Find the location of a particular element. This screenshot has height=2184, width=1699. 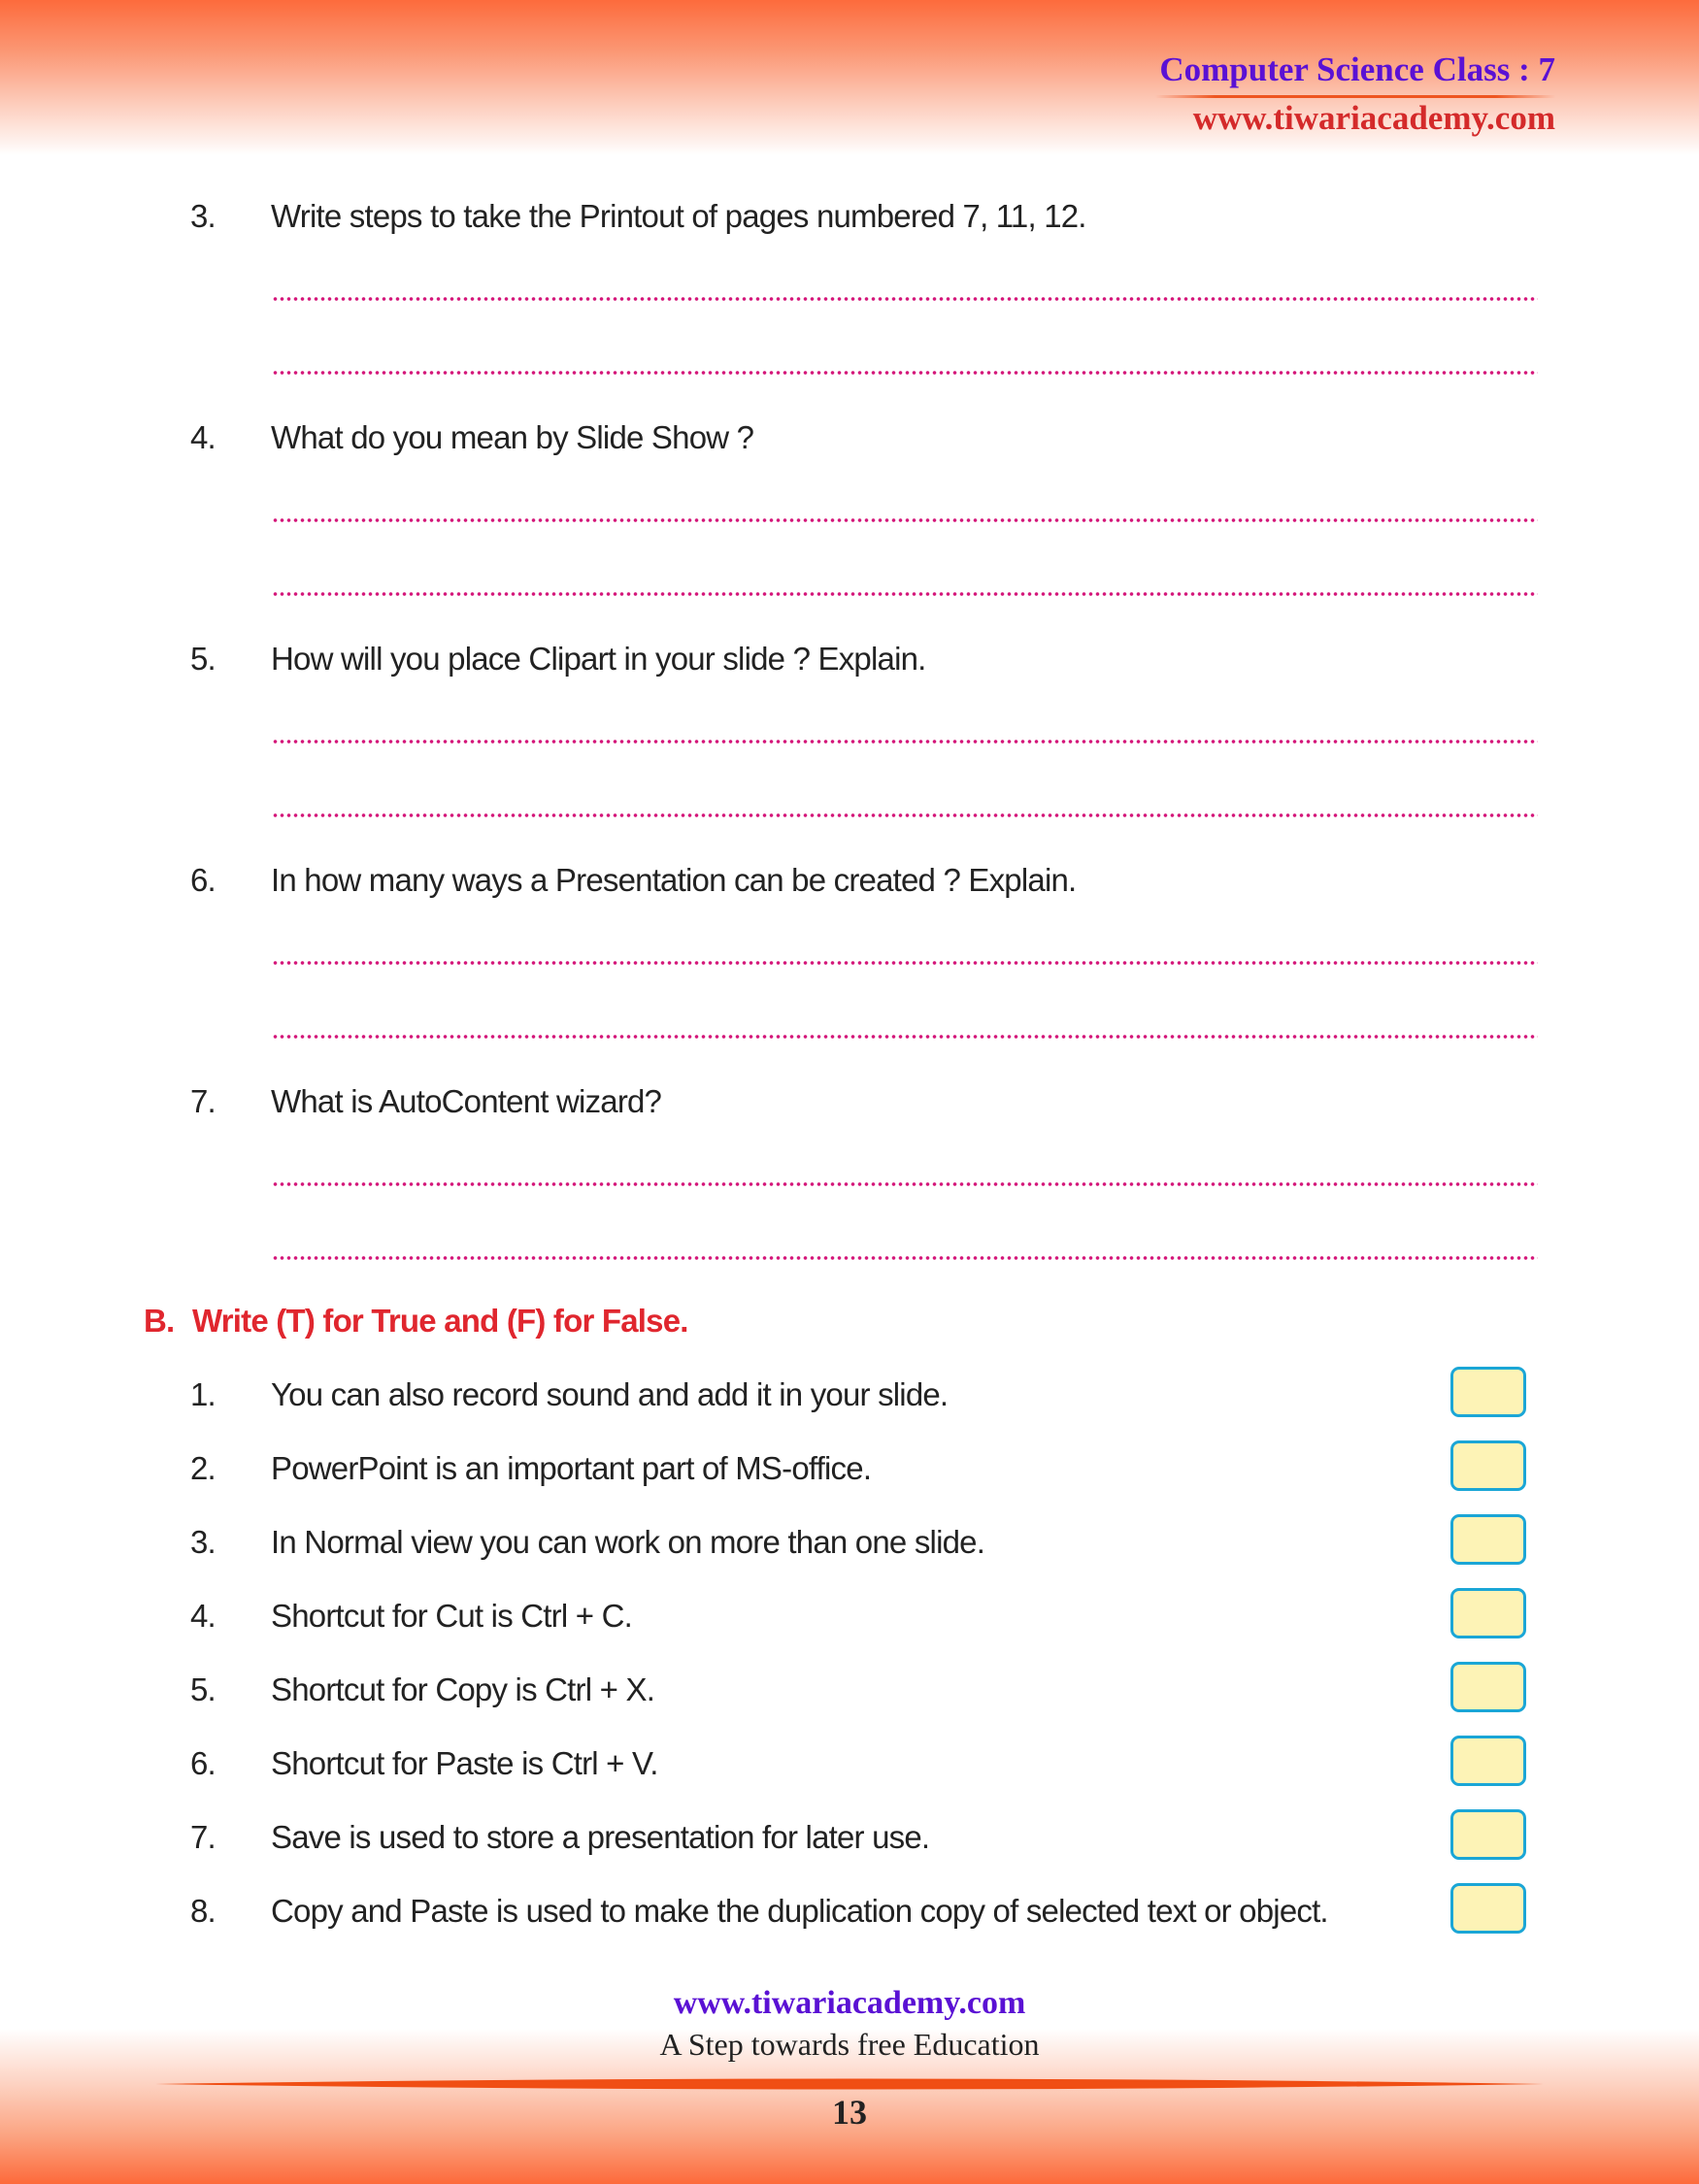

tf-number: 8. is located at coordinates (203, 1911).